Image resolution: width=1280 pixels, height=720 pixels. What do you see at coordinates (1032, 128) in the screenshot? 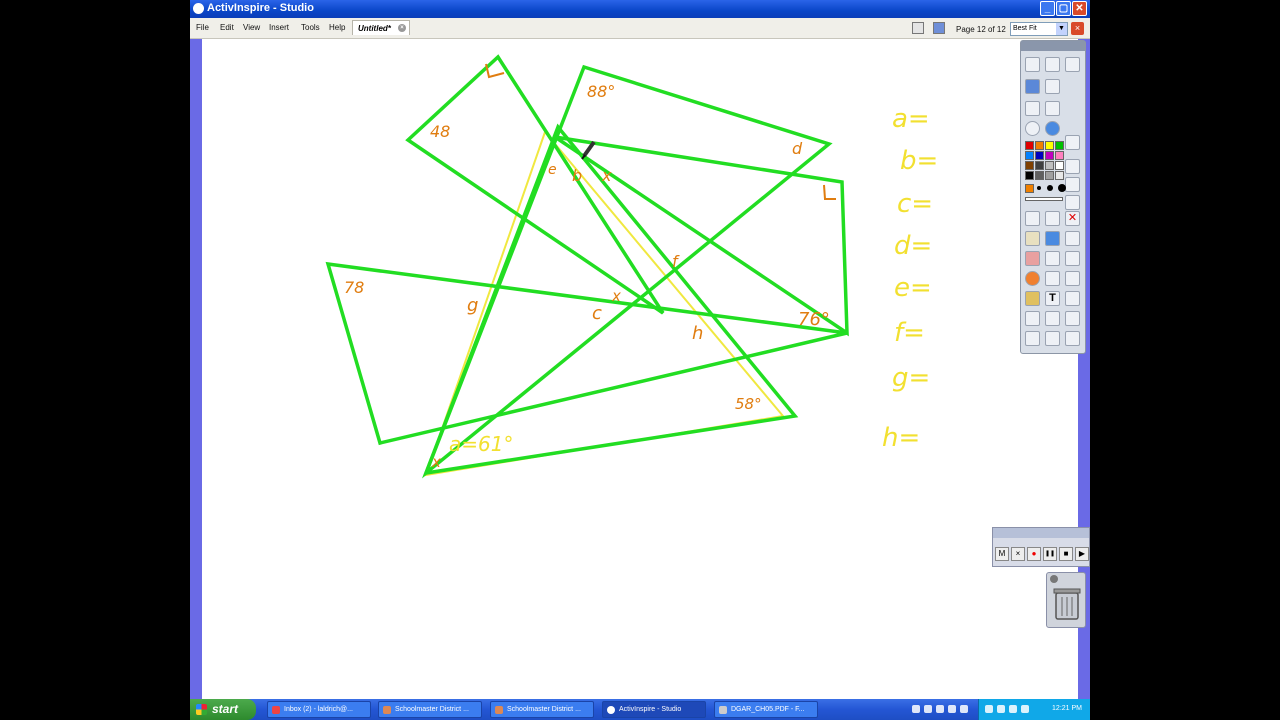
I see `play-icon` at bounding box center [1032, 128].